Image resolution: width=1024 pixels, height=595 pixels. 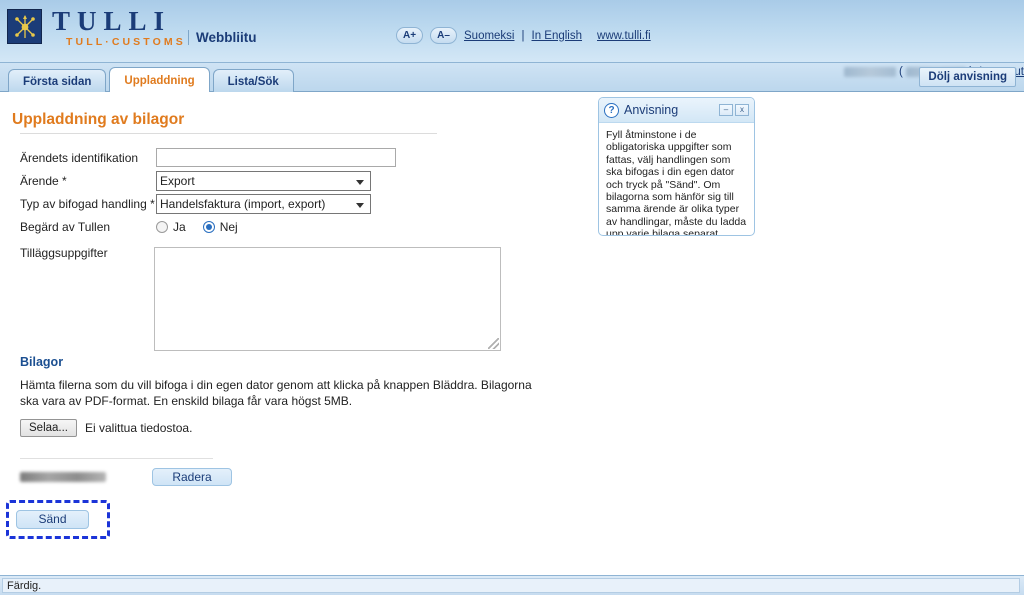 I want to click on status-bar: Färdig., so click(x=512, y=585).